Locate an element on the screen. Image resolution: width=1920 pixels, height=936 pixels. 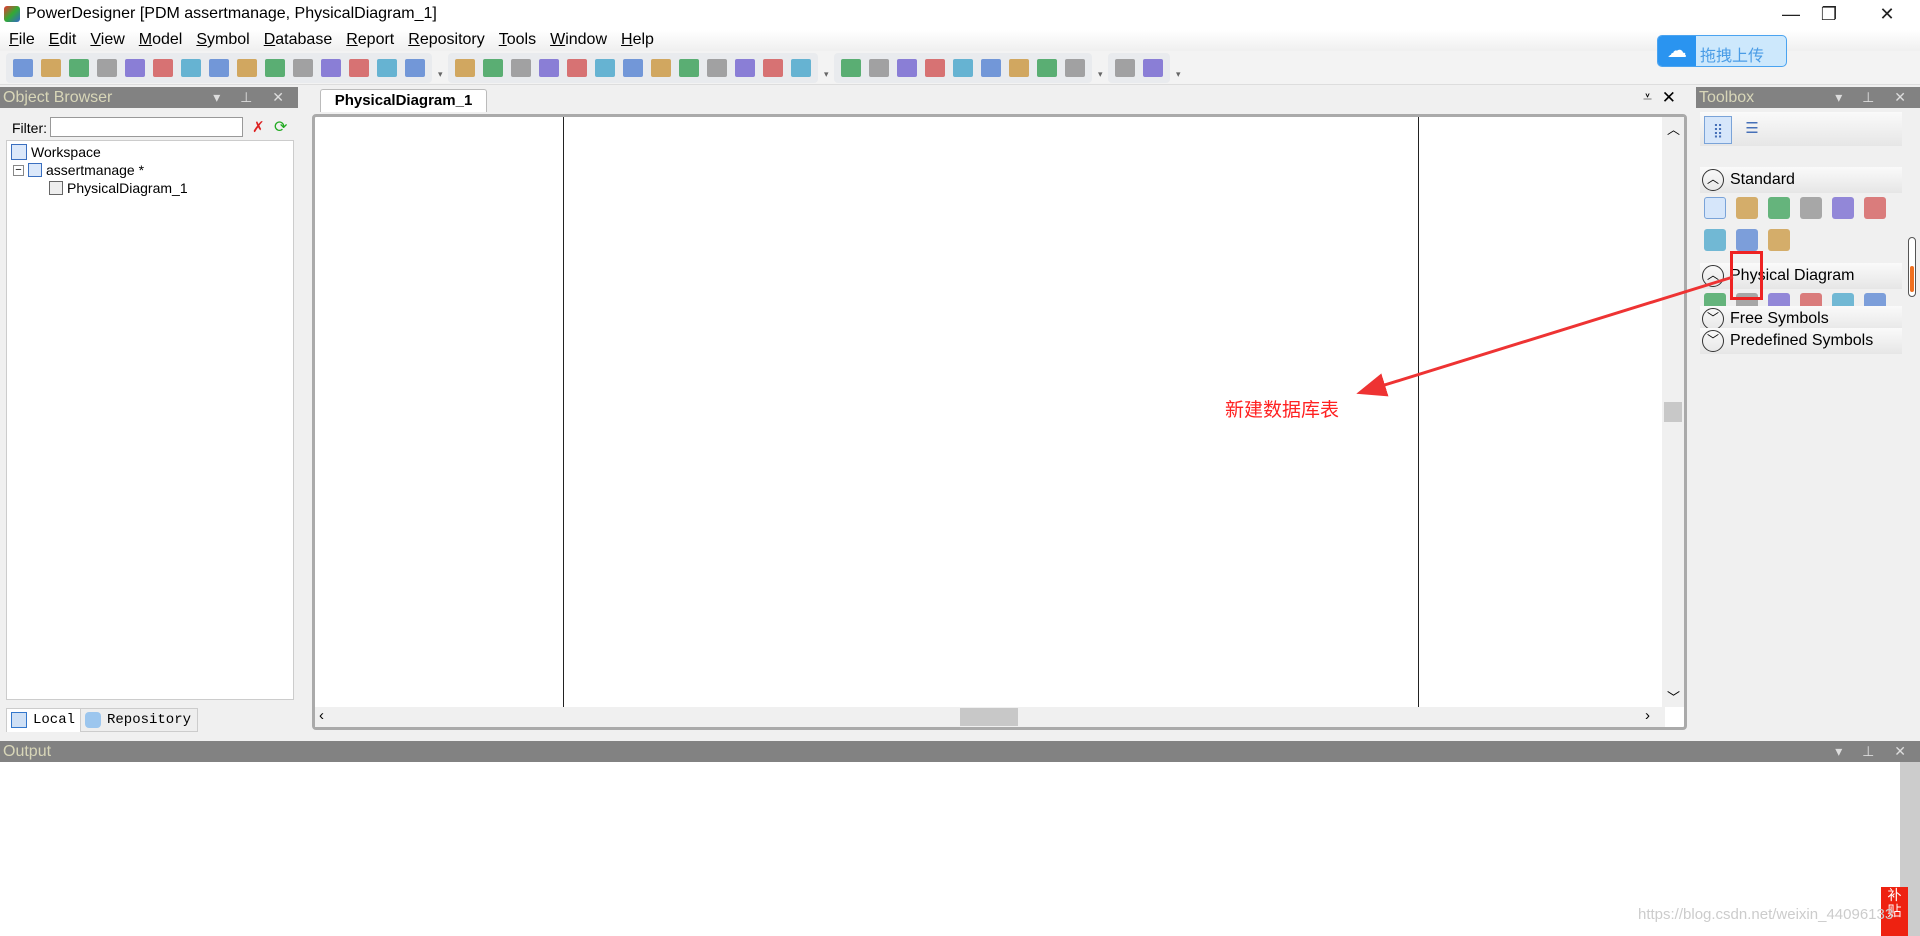
annotation-text: 新建数据库表 is located at coordinates (1282, 410).